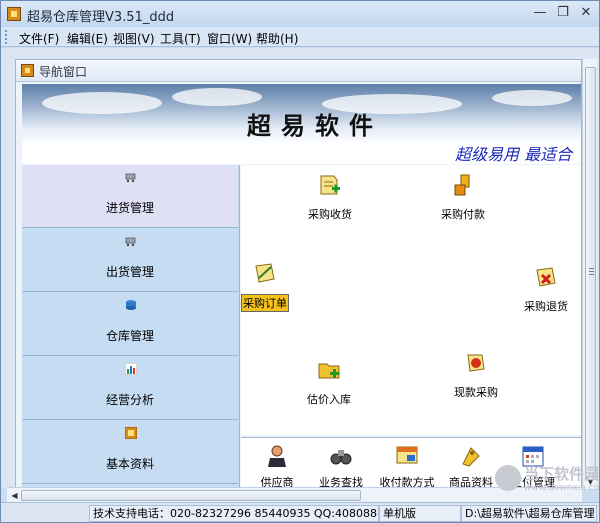 This screenshot has width=600, height=523. What do you see at coordinates (330, 197) in the screenshot?
I see `receive-goods-button: 采购收货` at bounding box center [330, 197].